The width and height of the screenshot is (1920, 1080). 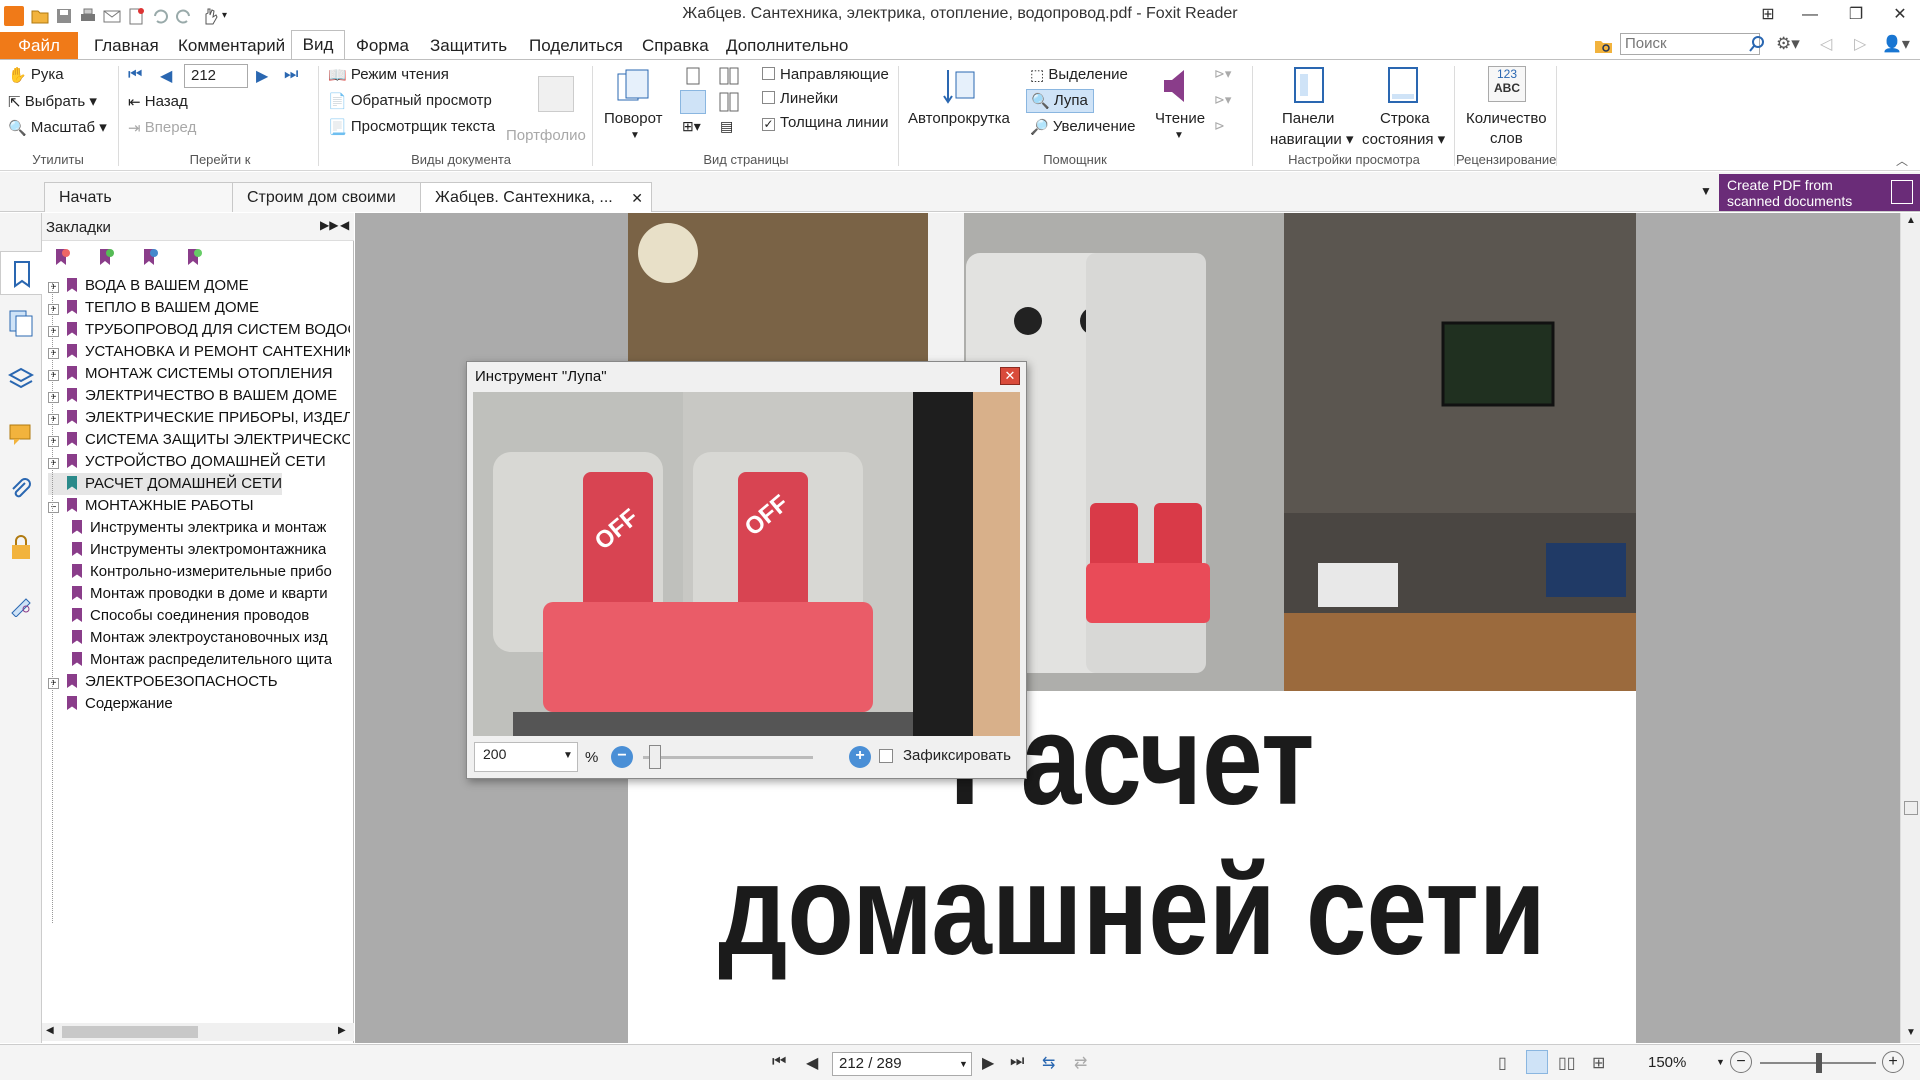 What do you see at coordinates (1810, 15) in the screenshot?
I see `minimize-button: —` at bounding box center [1810, 15].